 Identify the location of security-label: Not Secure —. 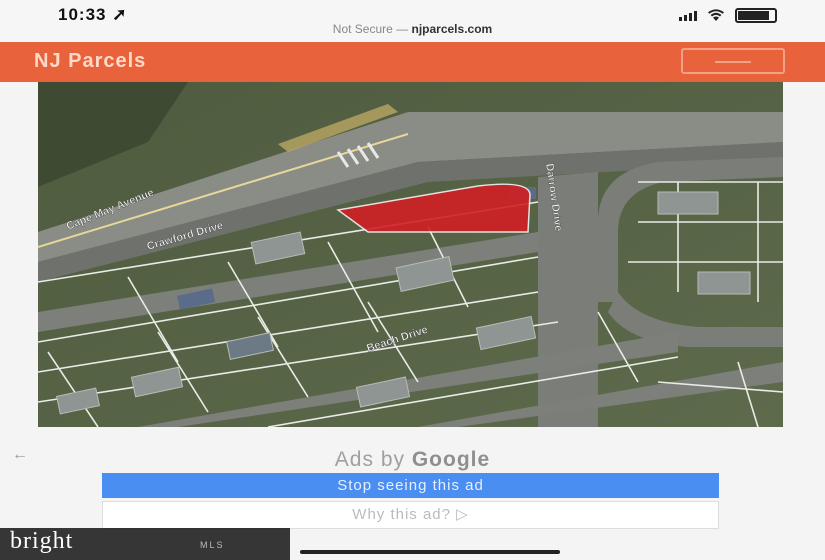
(370, 29).